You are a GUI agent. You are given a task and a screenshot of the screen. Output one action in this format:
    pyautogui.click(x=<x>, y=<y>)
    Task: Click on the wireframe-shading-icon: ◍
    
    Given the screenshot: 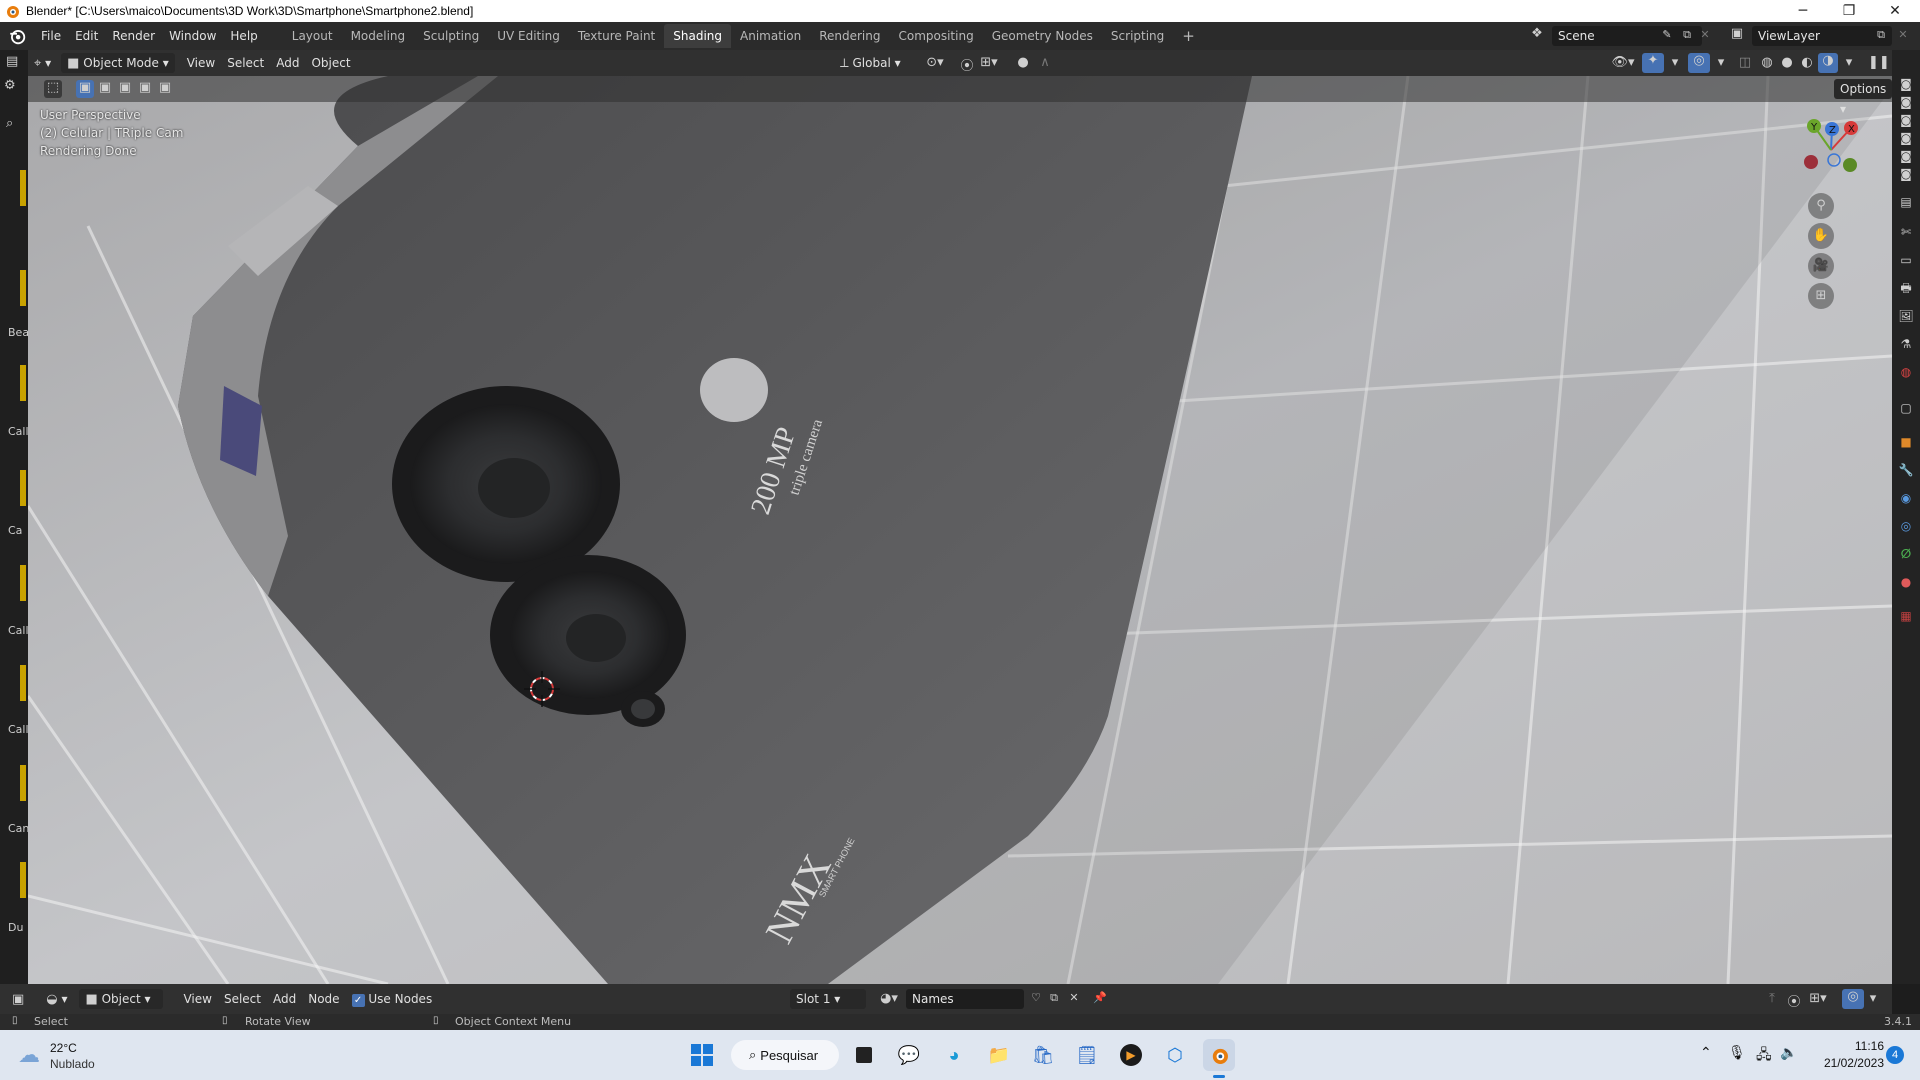 What is the action you would take?
    pyautogui.click(x=1767, y=62)
    